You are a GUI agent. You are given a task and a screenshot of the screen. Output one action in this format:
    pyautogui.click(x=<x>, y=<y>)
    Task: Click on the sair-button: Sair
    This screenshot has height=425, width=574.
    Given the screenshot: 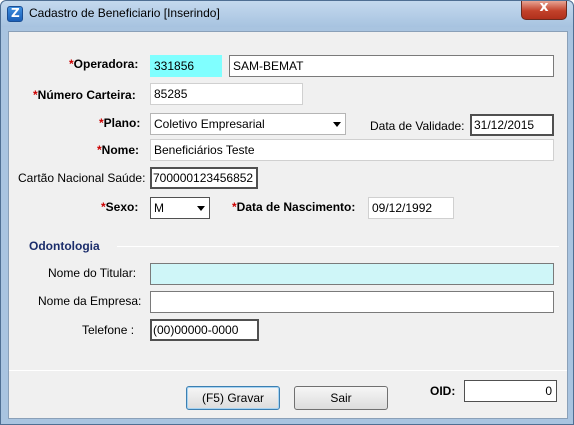 What is the action you would take?
    pyautogui.click(x=341, y=398)
    